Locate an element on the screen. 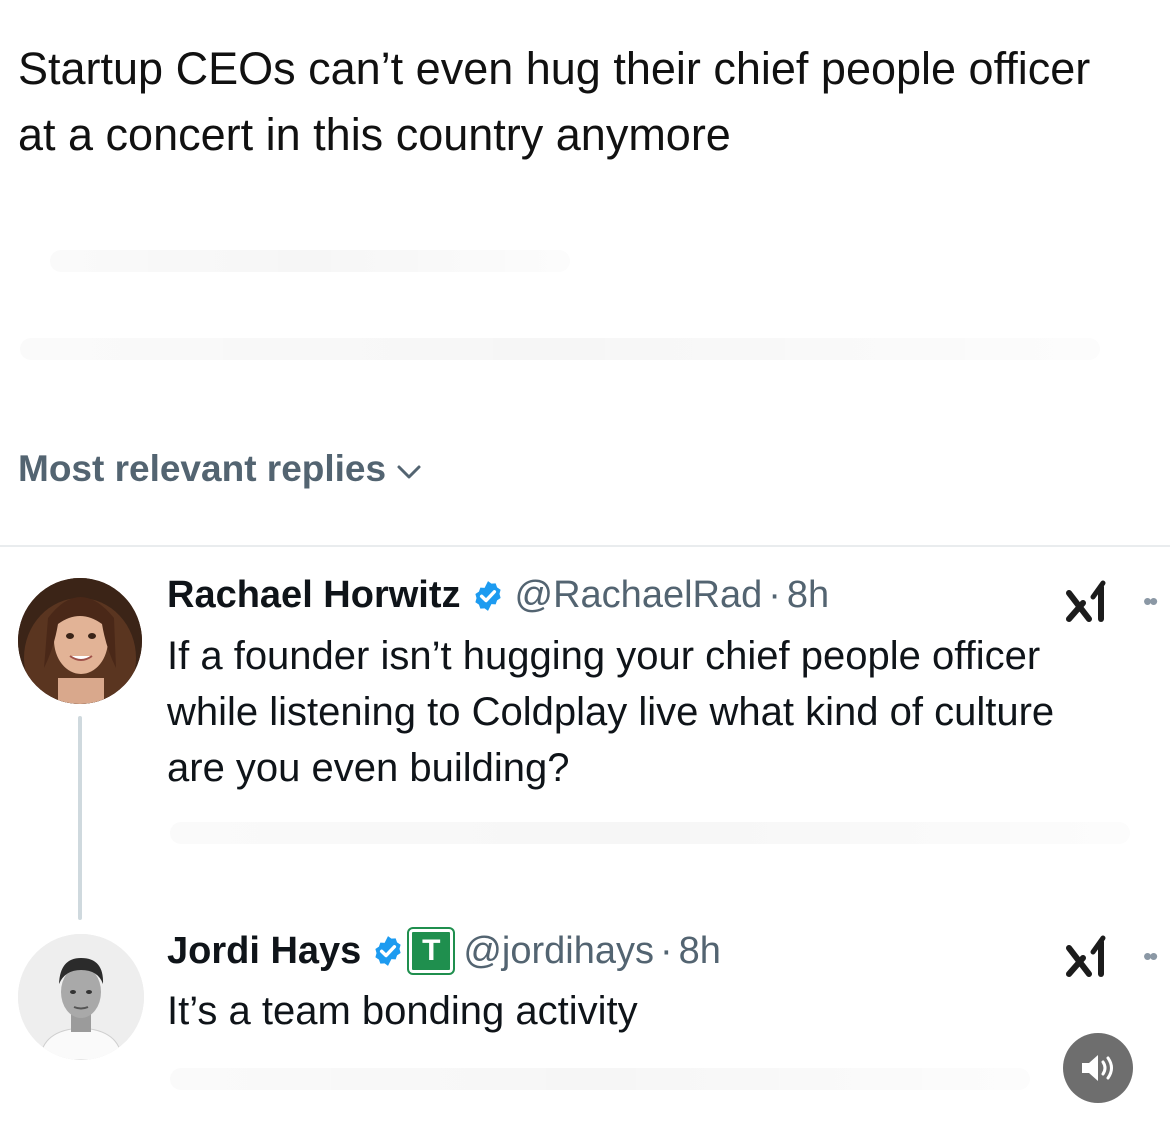 The height and width of the screenshot is (1141, 1170). author-handle: @RachaelRad is located at coordinates (639, 595).